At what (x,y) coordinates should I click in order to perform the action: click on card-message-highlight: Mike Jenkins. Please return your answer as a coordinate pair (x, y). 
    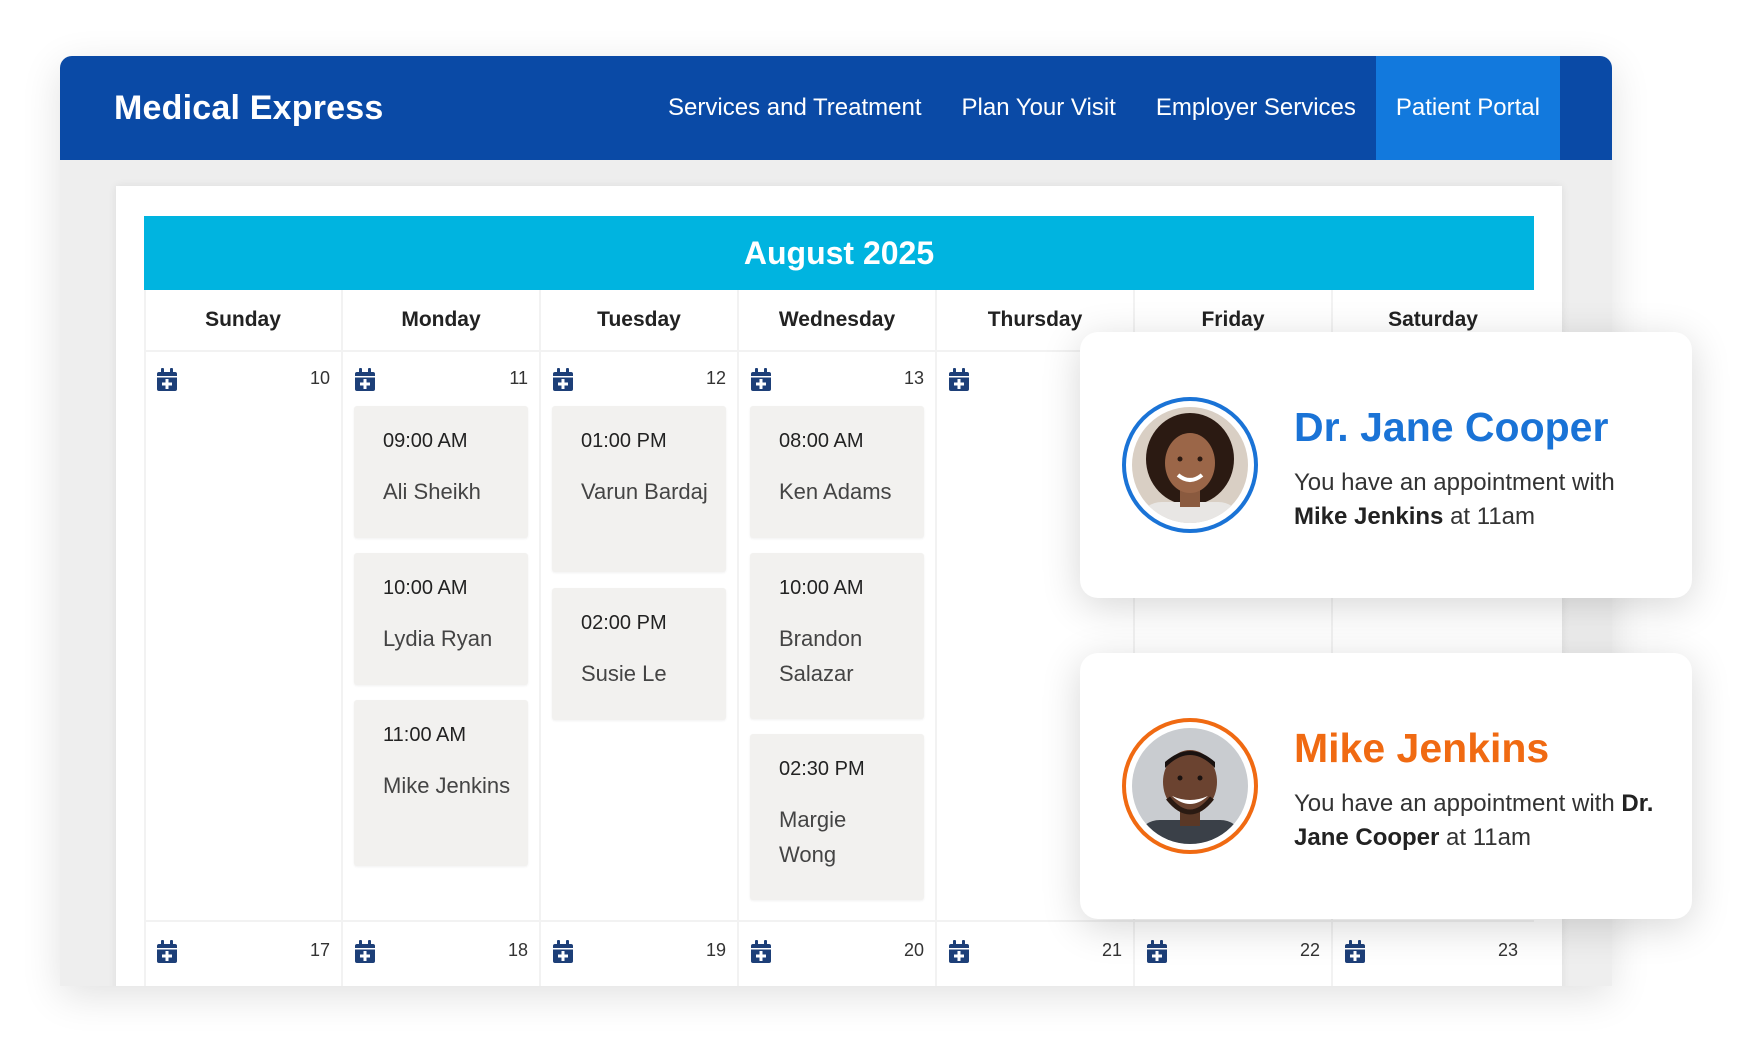
    Looking at the image, I should click on (1369, 516).